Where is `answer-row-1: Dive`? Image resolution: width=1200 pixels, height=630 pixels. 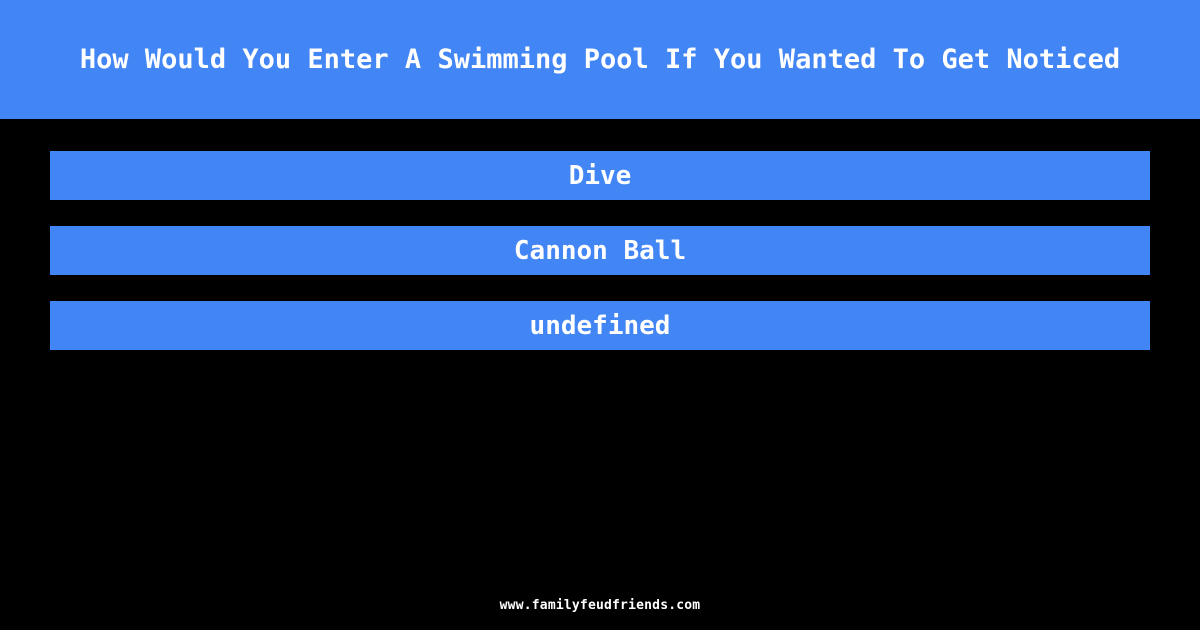 answer-row-1: Dive is located at coordinates (600, 175).